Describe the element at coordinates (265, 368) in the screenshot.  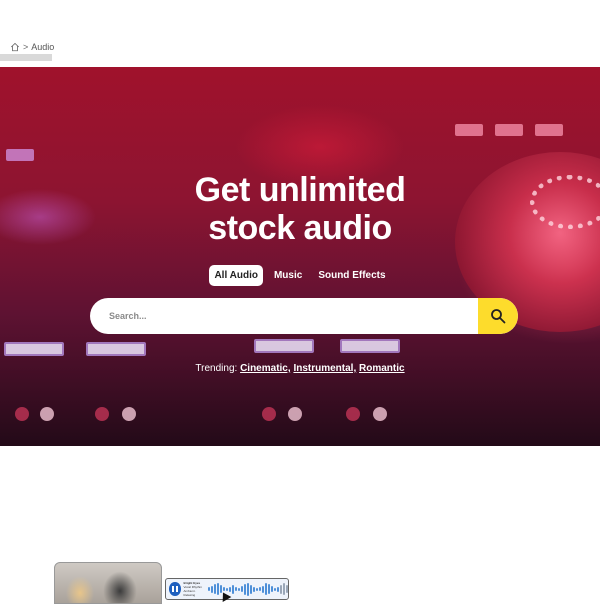
I see `trending-link-cinematic: Cinematic,` at that location.